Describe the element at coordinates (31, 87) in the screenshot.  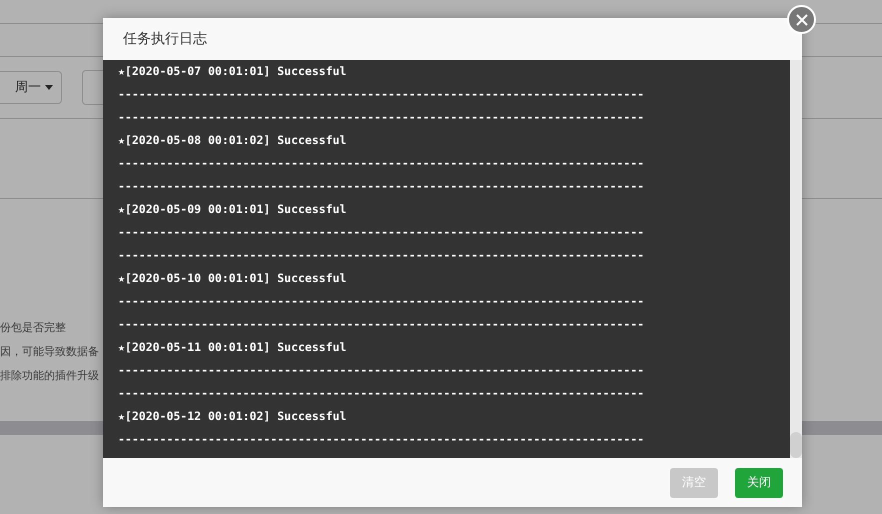
I see `weekday-select: 周一` at that location.